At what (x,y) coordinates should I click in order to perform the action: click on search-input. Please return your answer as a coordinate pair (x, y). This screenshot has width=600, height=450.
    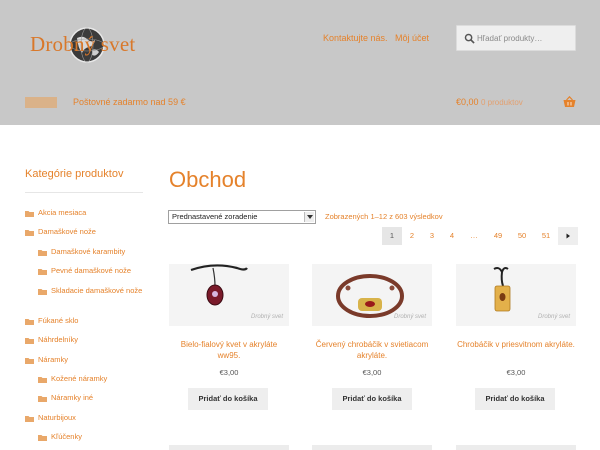
    Looking at the image, I should click on (525, 38).